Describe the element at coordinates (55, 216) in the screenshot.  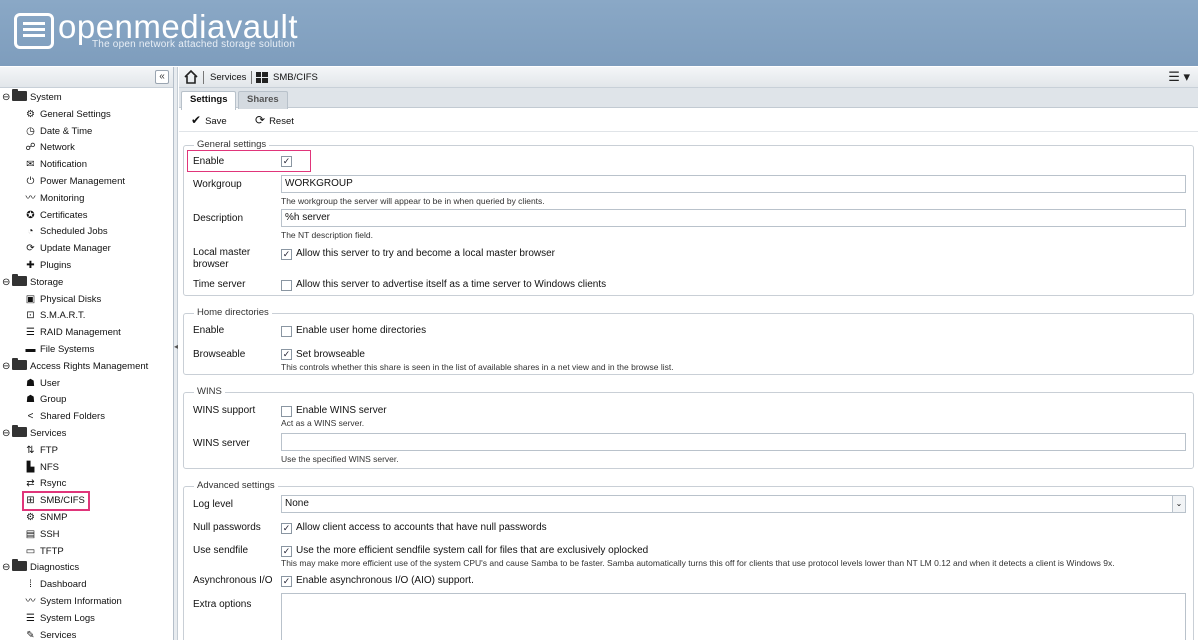
I see `nav-item: ✪ Certificates` at that location.